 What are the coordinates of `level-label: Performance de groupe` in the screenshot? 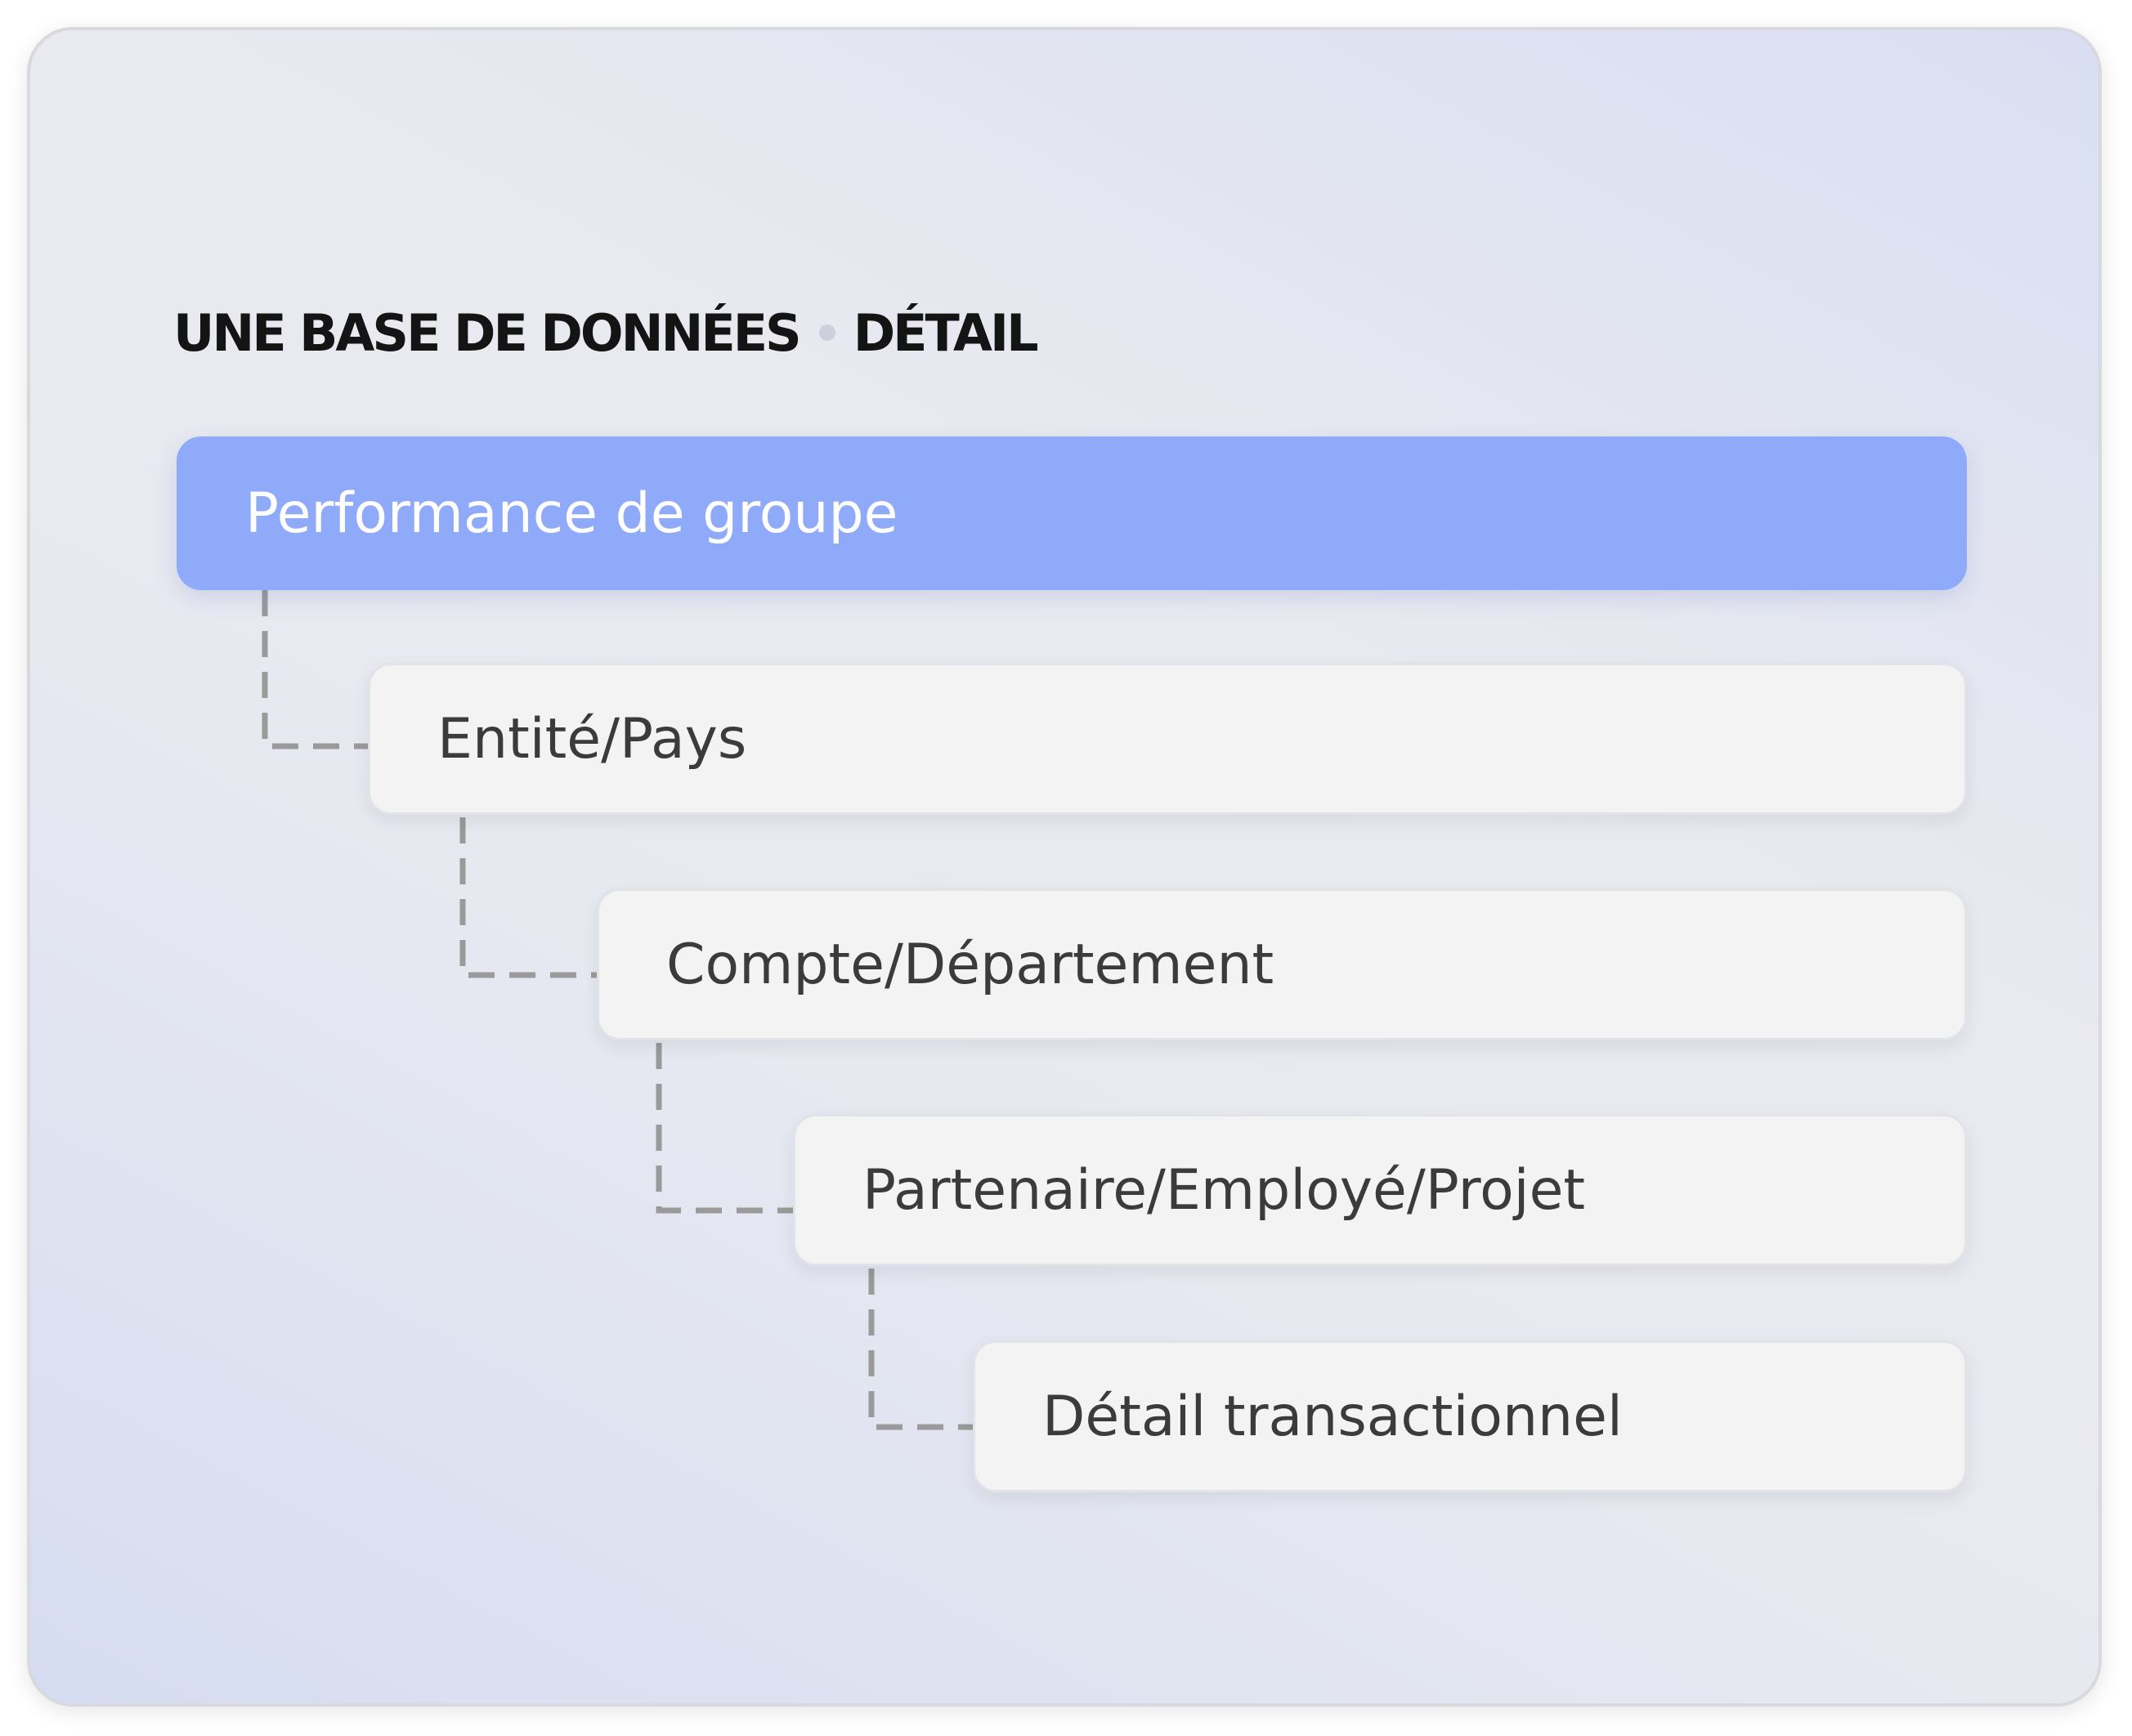 It's located at (572, 513).